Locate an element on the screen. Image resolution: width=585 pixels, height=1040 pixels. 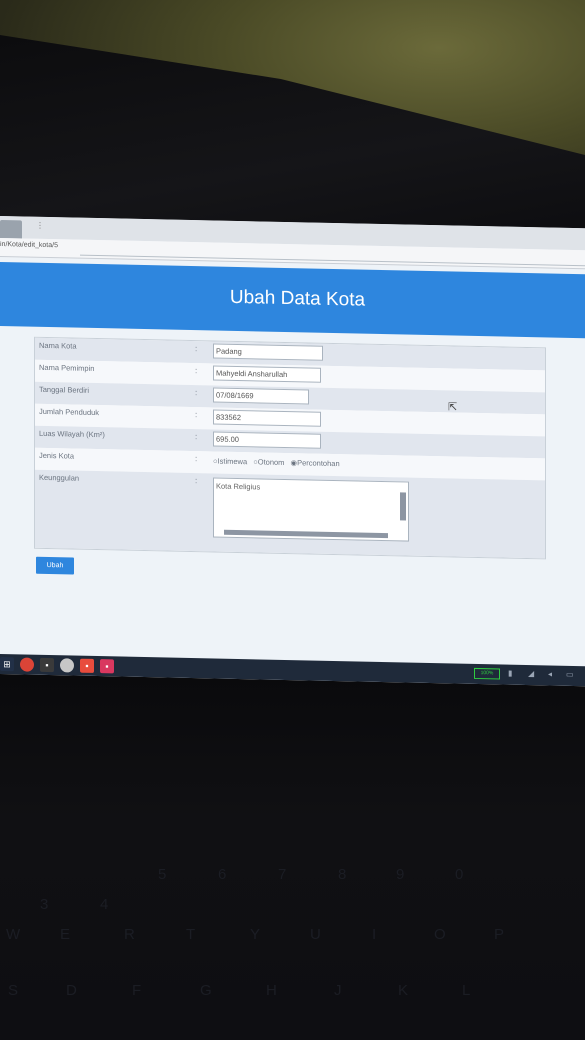
nama-pemimpin-input: Mahyeldi Ansharullah is located at coordinates (267, 374).